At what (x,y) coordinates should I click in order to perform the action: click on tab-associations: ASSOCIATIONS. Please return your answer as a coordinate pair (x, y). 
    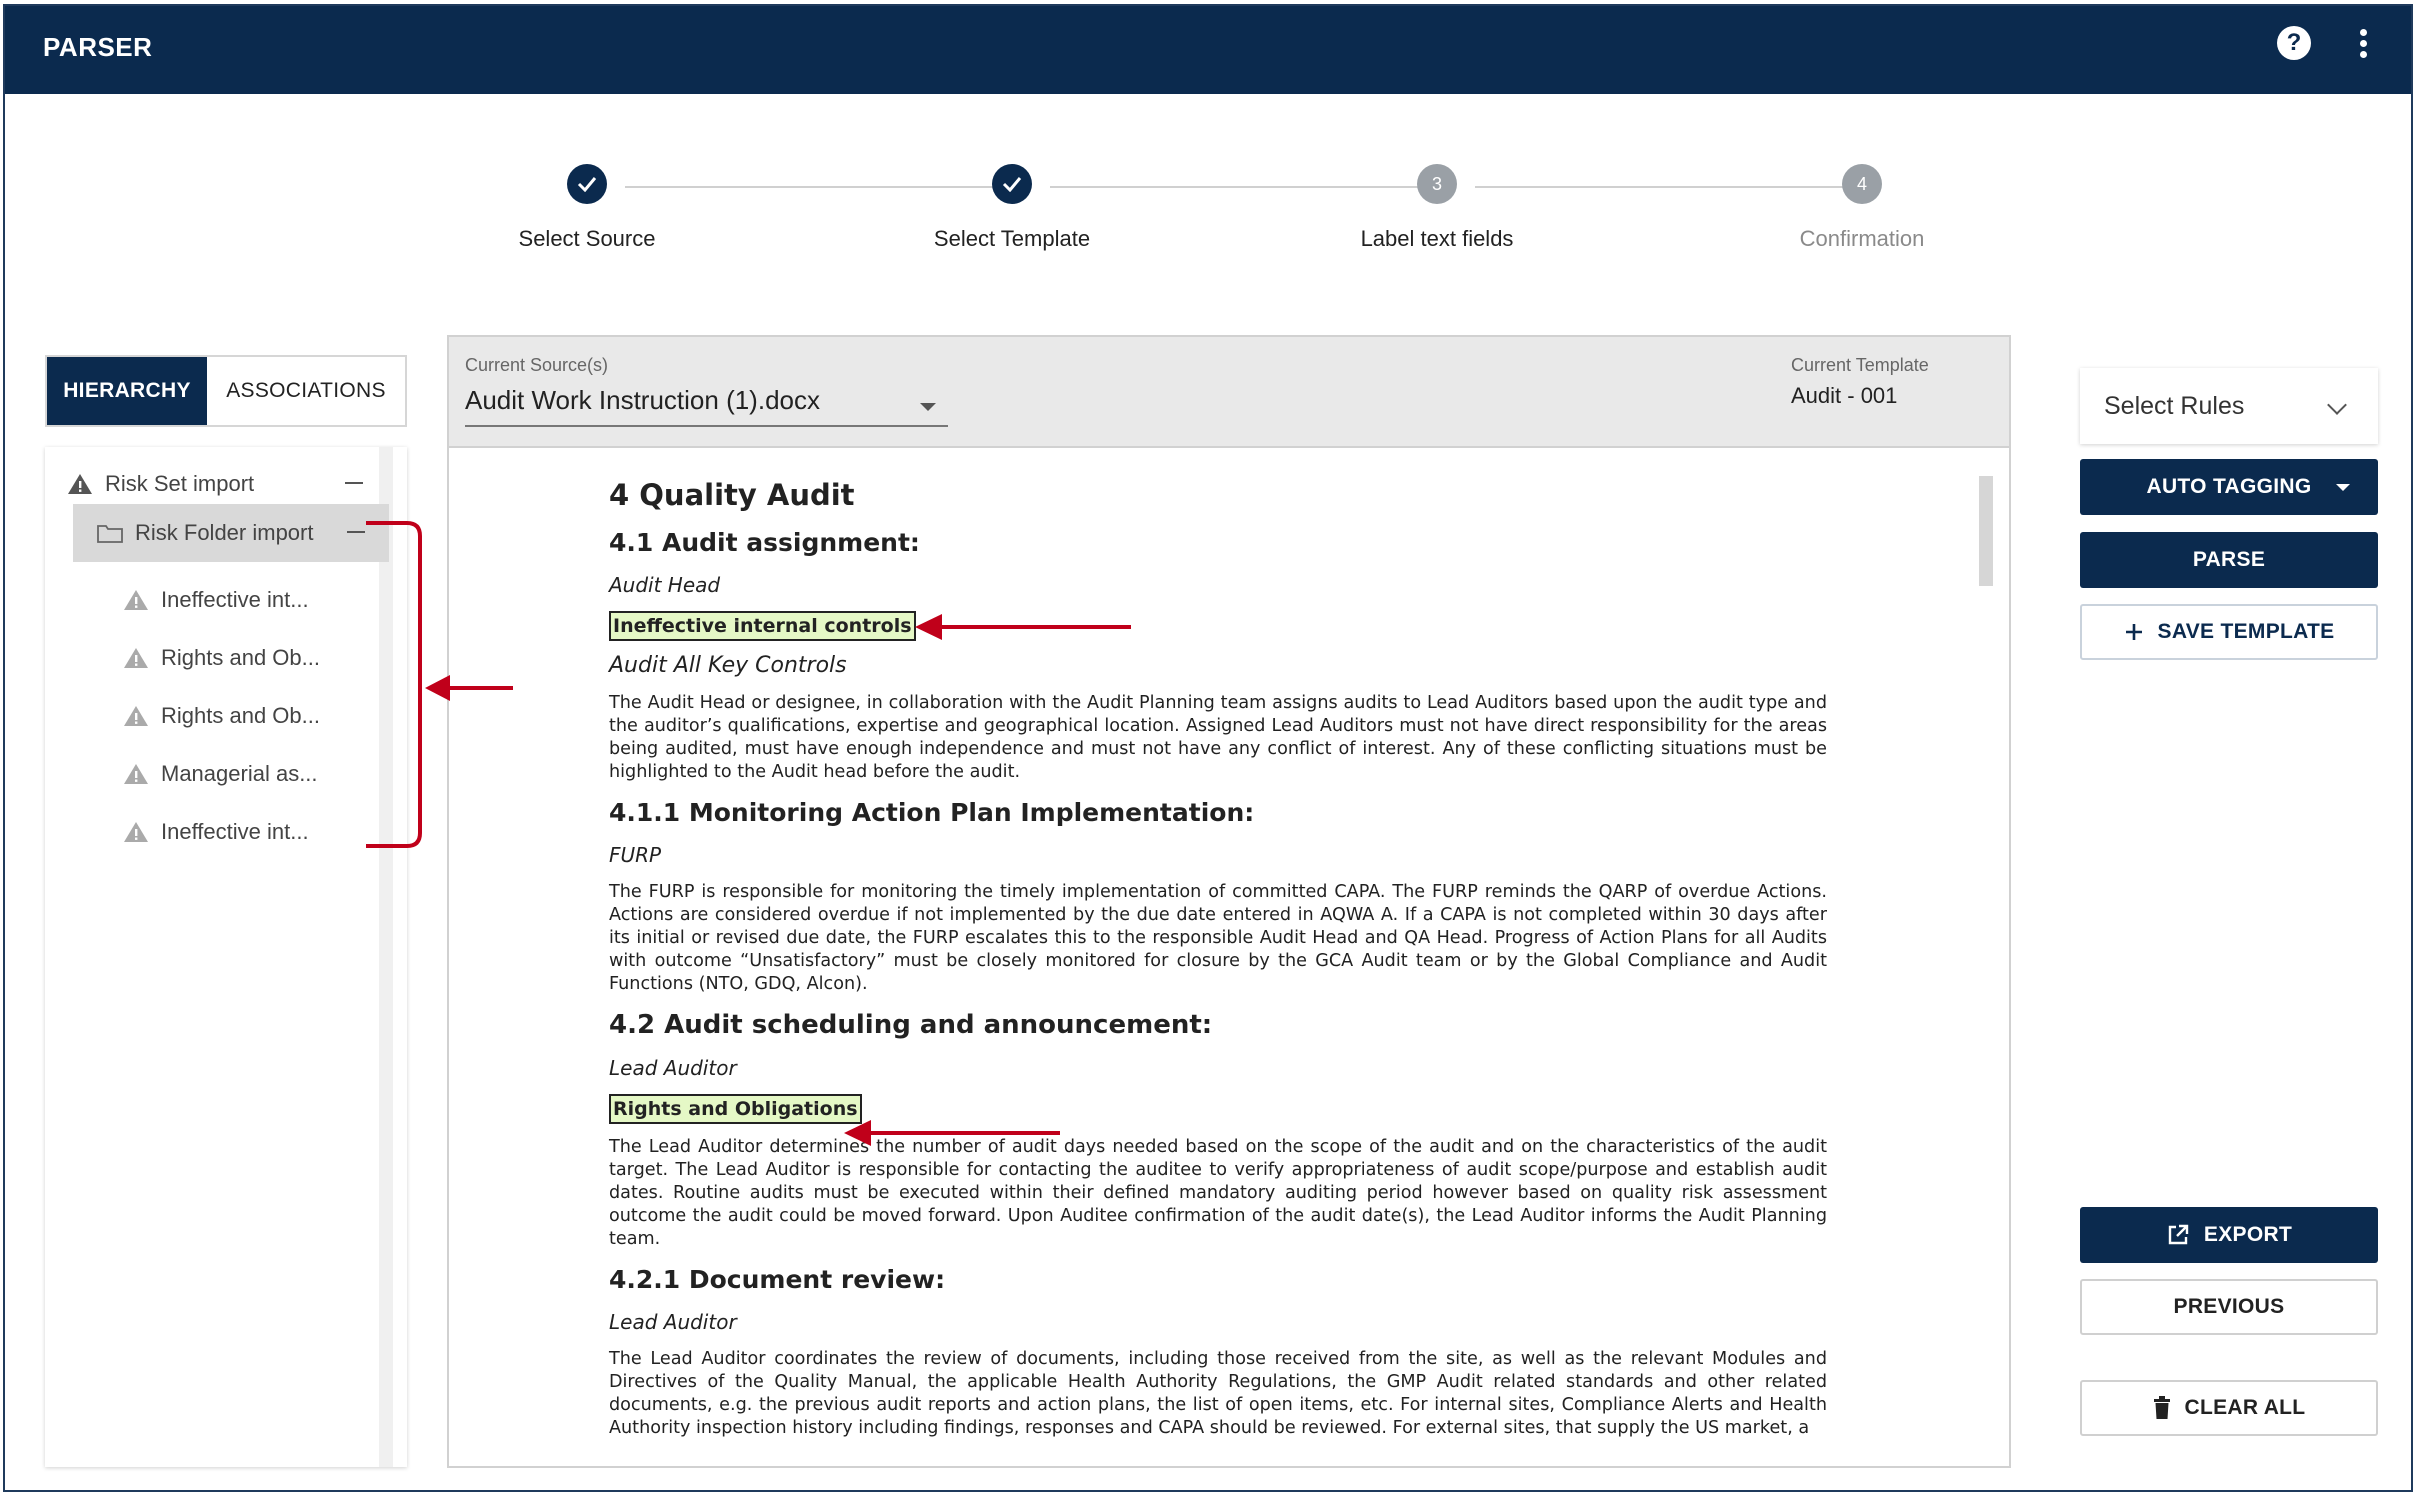
    Looking at the image, I should click on (306, 391).